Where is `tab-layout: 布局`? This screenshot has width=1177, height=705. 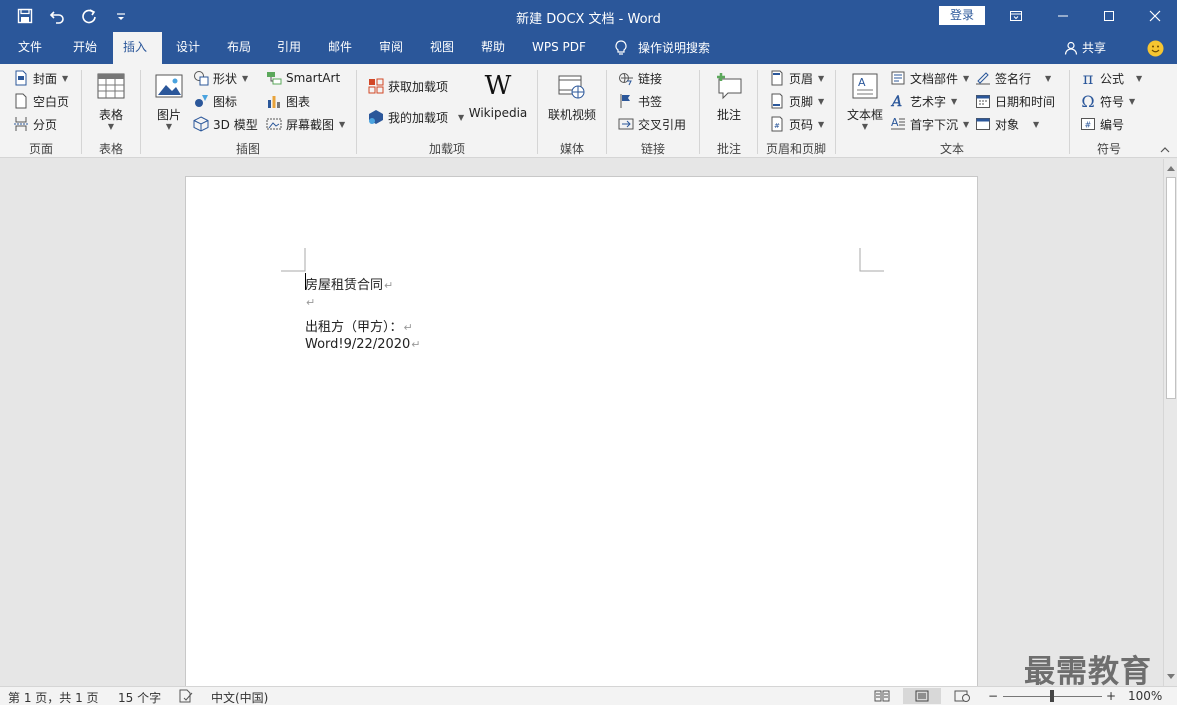 tab-layout: 布局 is located at coordinates (239, 48).